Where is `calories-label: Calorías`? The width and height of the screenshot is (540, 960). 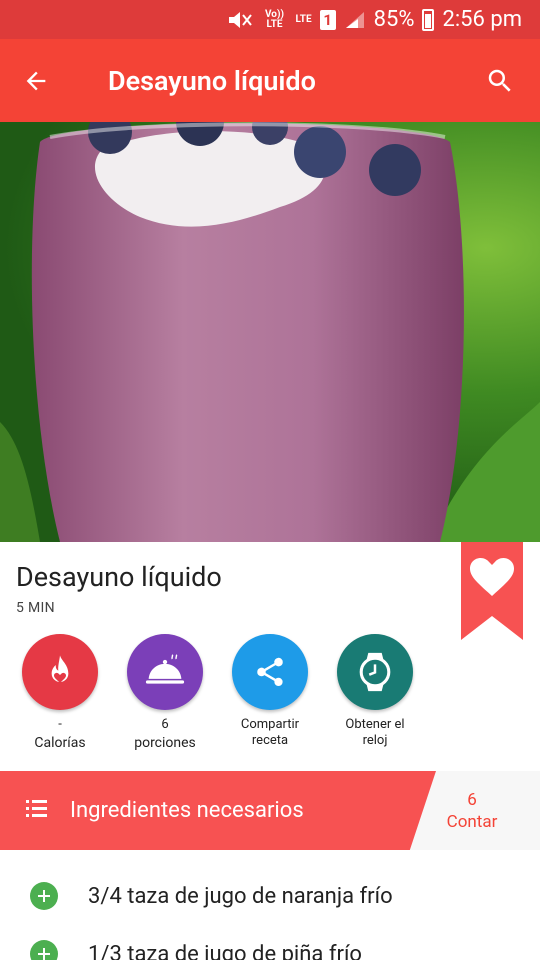 calories-label: Calorías is located at coordinates (60, 743).